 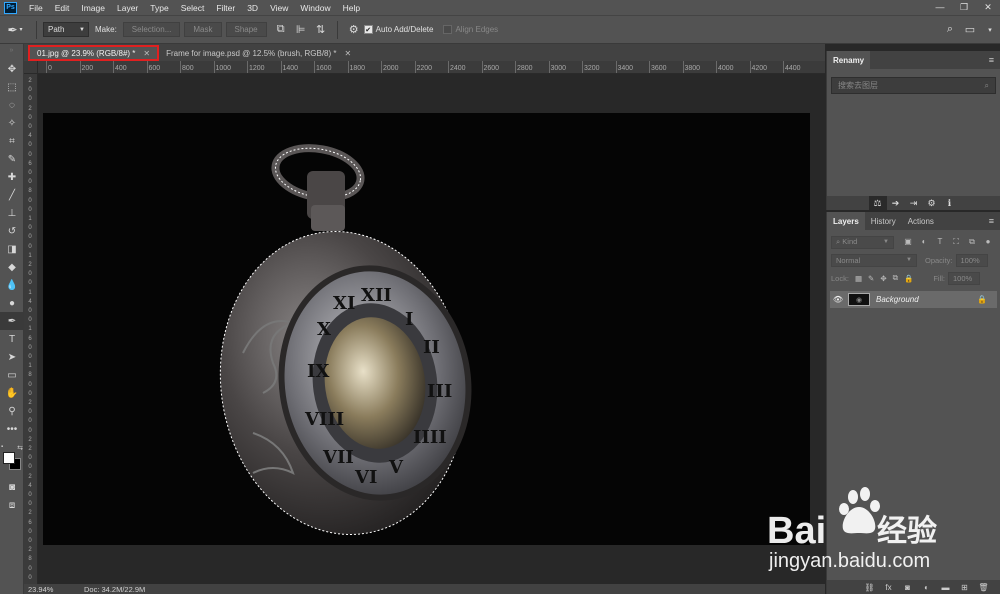 What do you see at coordinates (12, 339) in the screenshot?
I see `type-tool-icon: T` at bounding box center [12, 339].